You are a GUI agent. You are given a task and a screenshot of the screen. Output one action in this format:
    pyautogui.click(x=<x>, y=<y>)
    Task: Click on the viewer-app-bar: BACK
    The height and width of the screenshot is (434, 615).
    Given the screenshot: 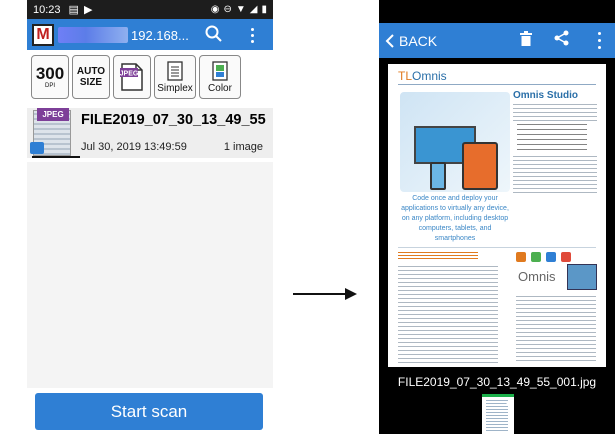 What is the action you would take?
    pyautogui.click(x=497, y=40)
    